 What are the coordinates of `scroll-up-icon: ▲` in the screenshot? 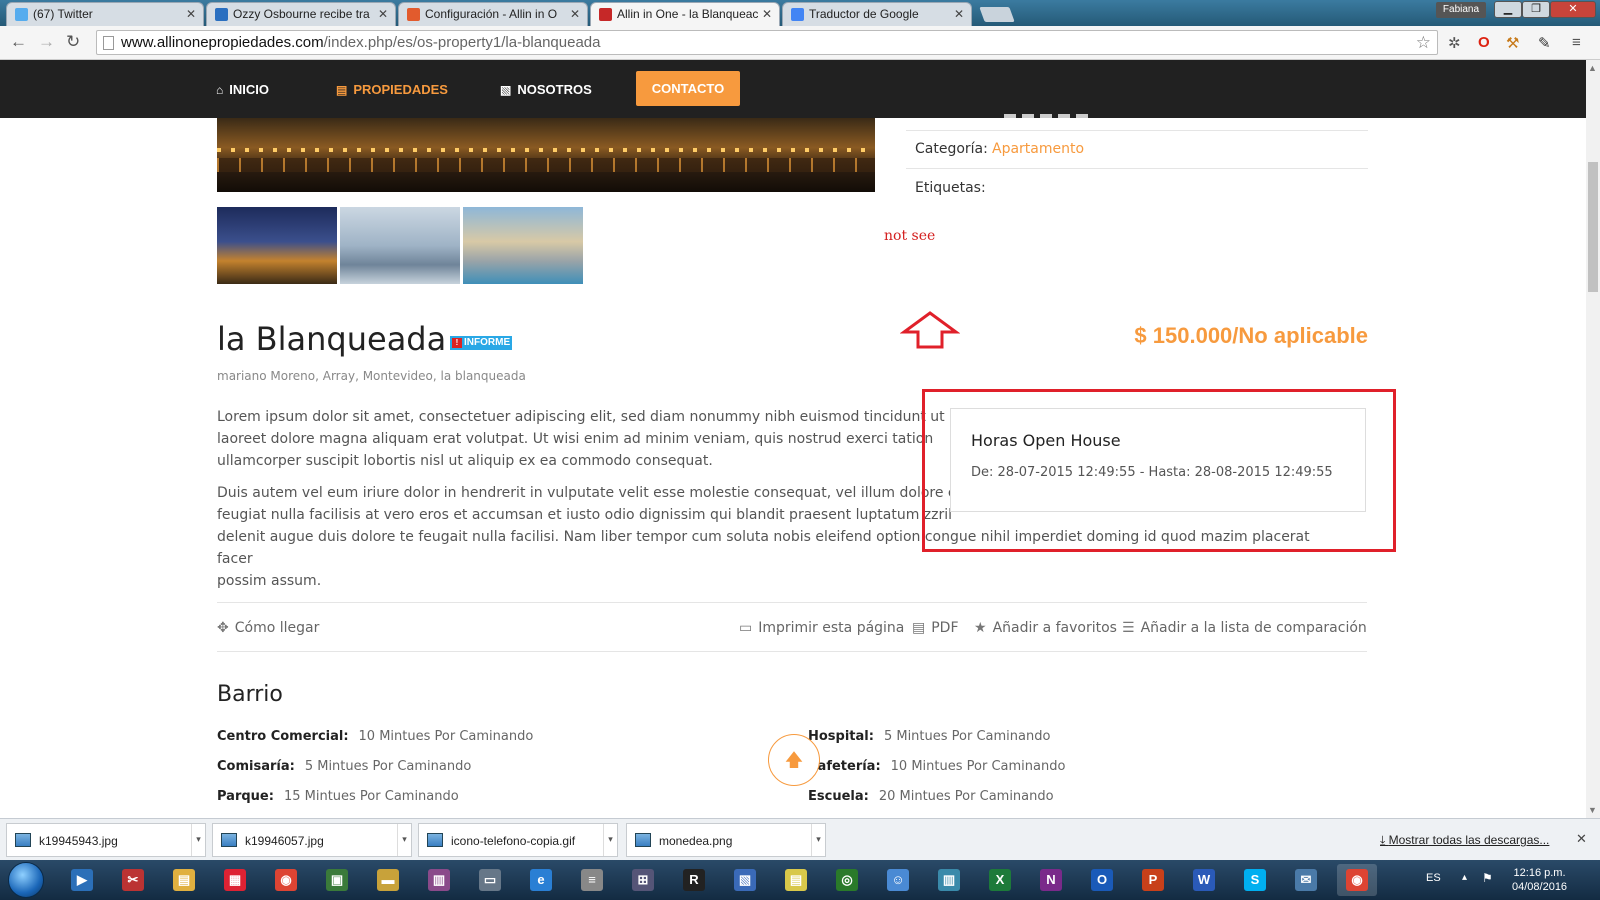 It's located at (1592, 68).